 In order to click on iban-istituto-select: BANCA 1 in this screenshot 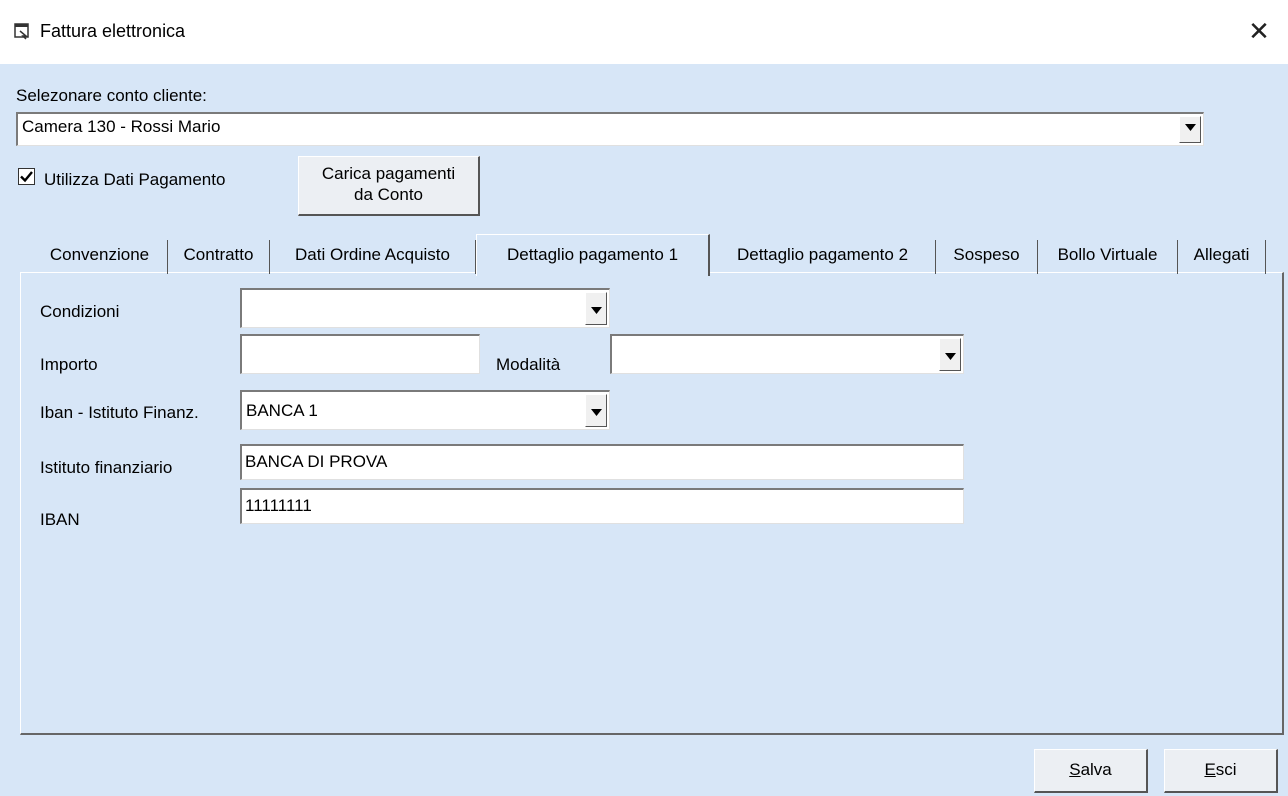, I will do `click(425, 410)`.